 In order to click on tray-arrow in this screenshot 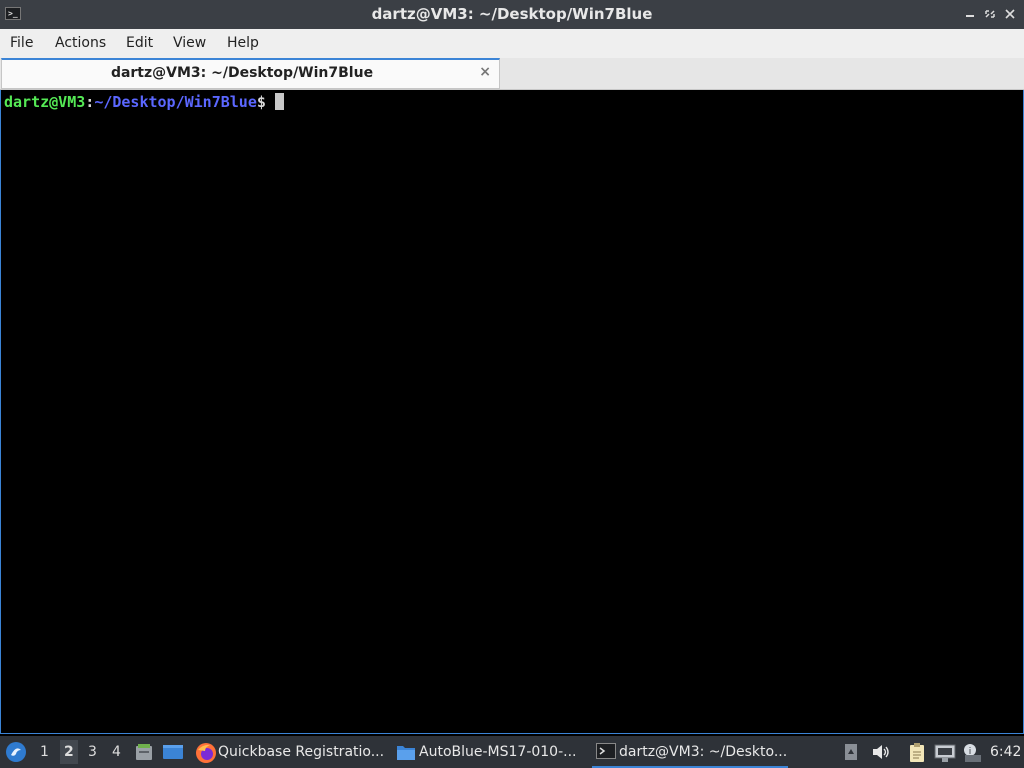, I will do `click(851, 752)`.